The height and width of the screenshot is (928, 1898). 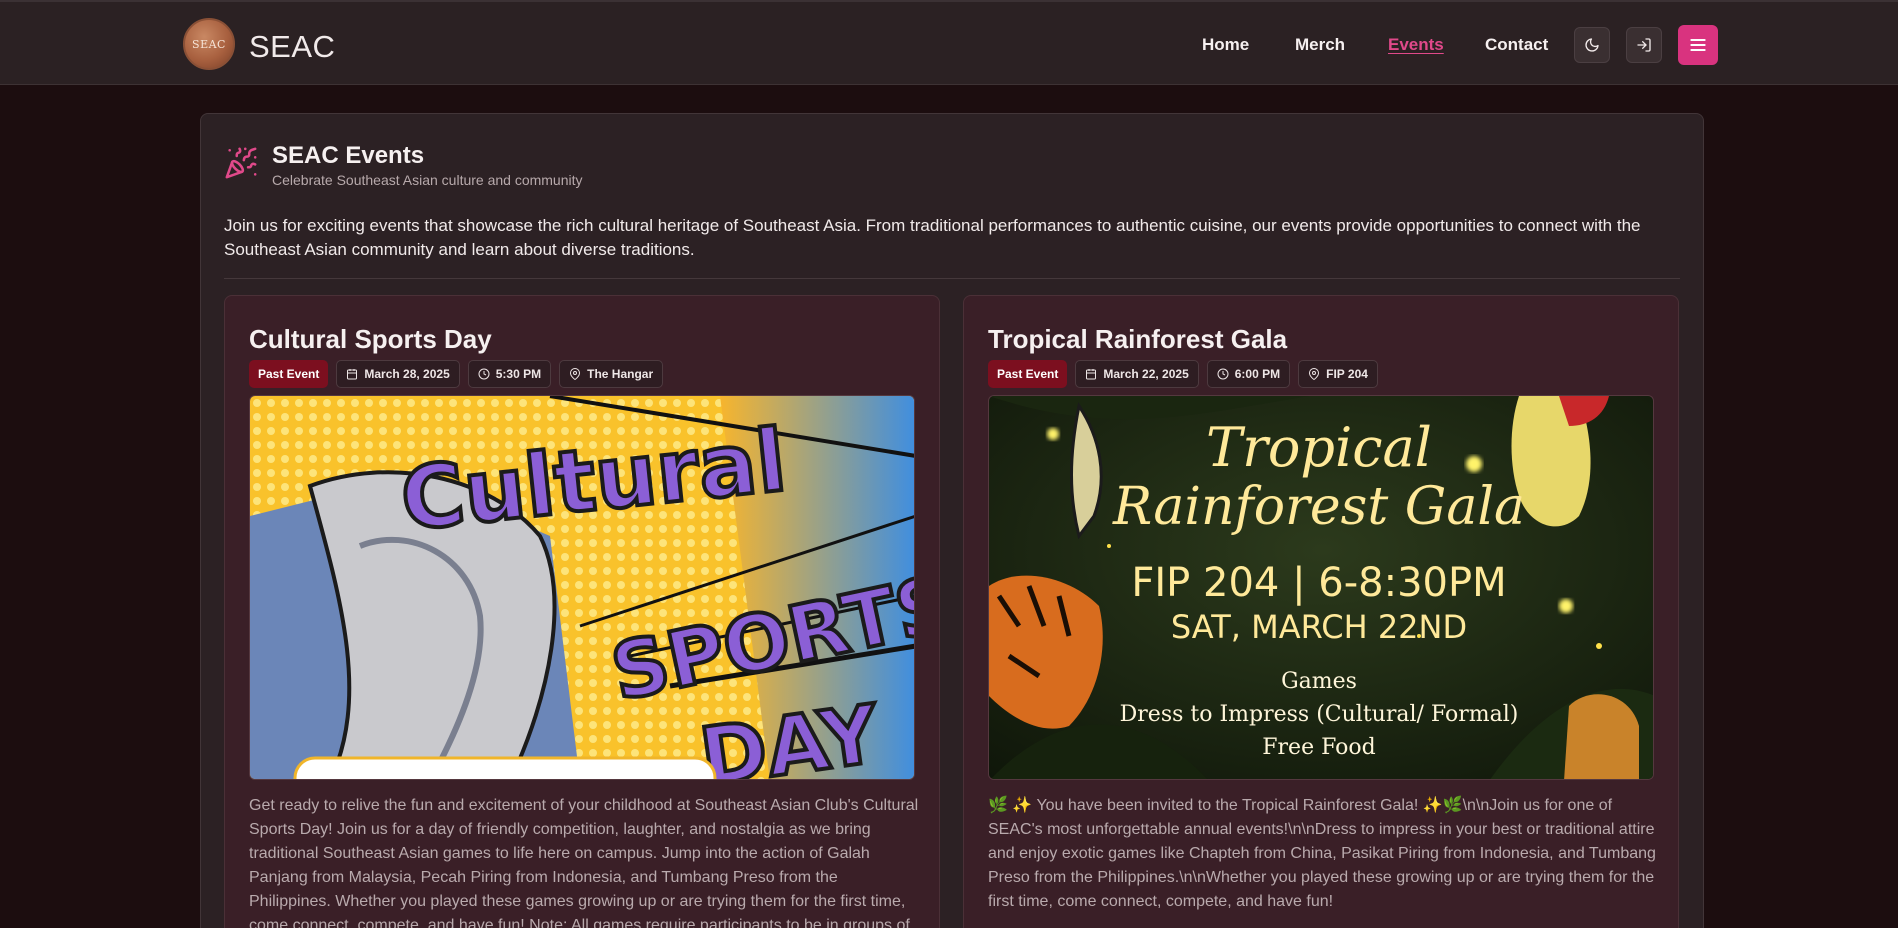 What do you see at coordinates (1318, 507) in the screenshot?
I see `poster-title-rainforest: Rainforest Gala` at bounding box center [1318, 507].